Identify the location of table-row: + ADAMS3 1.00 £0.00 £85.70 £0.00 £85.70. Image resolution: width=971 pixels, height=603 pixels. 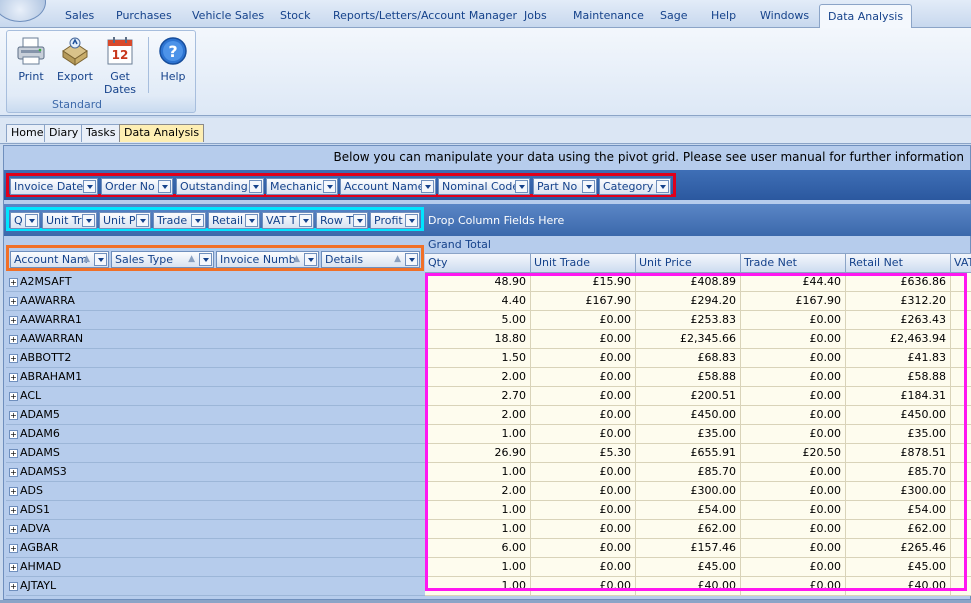
(487, 472).